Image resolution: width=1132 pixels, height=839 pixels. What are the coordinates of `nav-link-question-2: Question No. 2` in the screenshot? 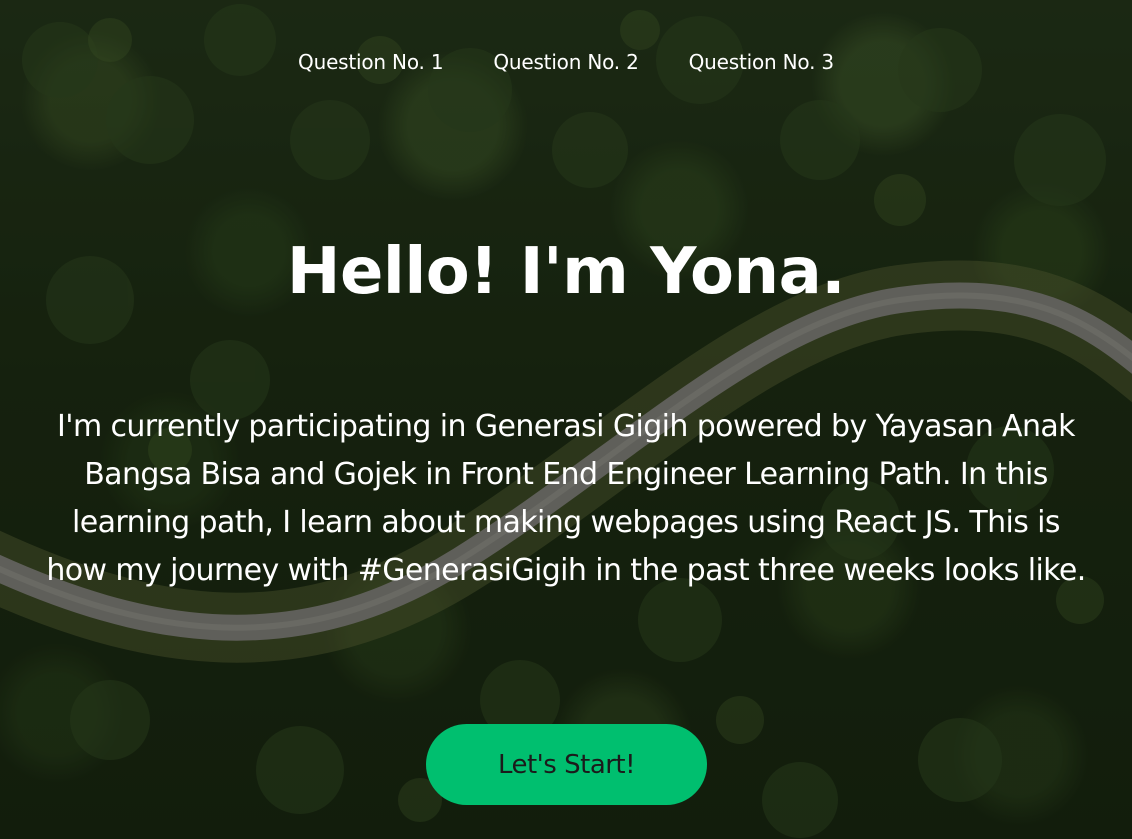 It's located at (565, 62).